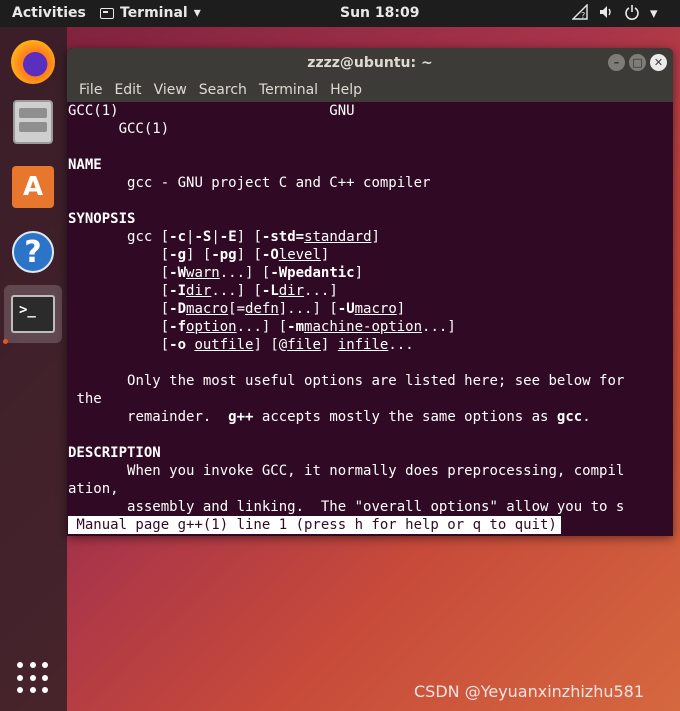 This screenshot has height=711, width=680. What do you see at coordinates (114, 453) in the screenshot?
I see `section-description-heading: DESCRIPTION` at bounding box center [114, 453].